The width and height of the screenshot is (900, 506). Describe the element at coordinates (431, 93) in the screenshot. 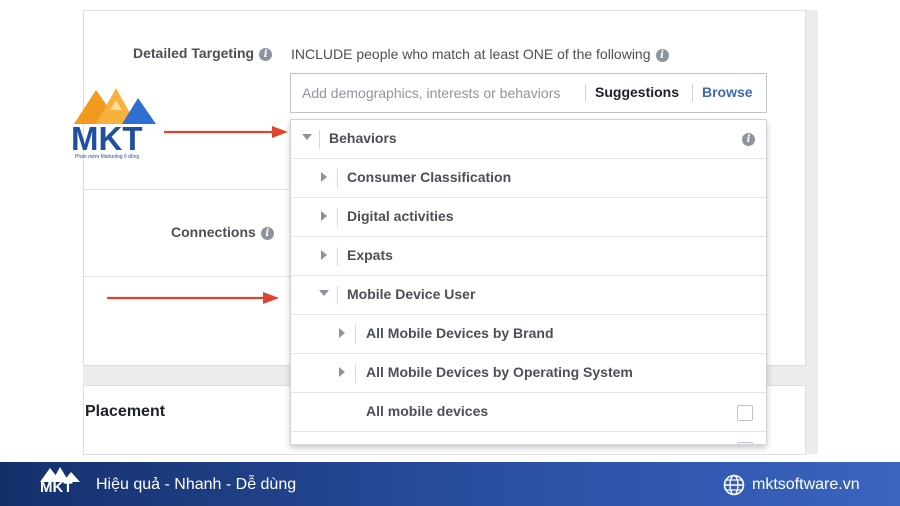

I see `search-placeholder: Add demographics, interests or behaviors` at that location.